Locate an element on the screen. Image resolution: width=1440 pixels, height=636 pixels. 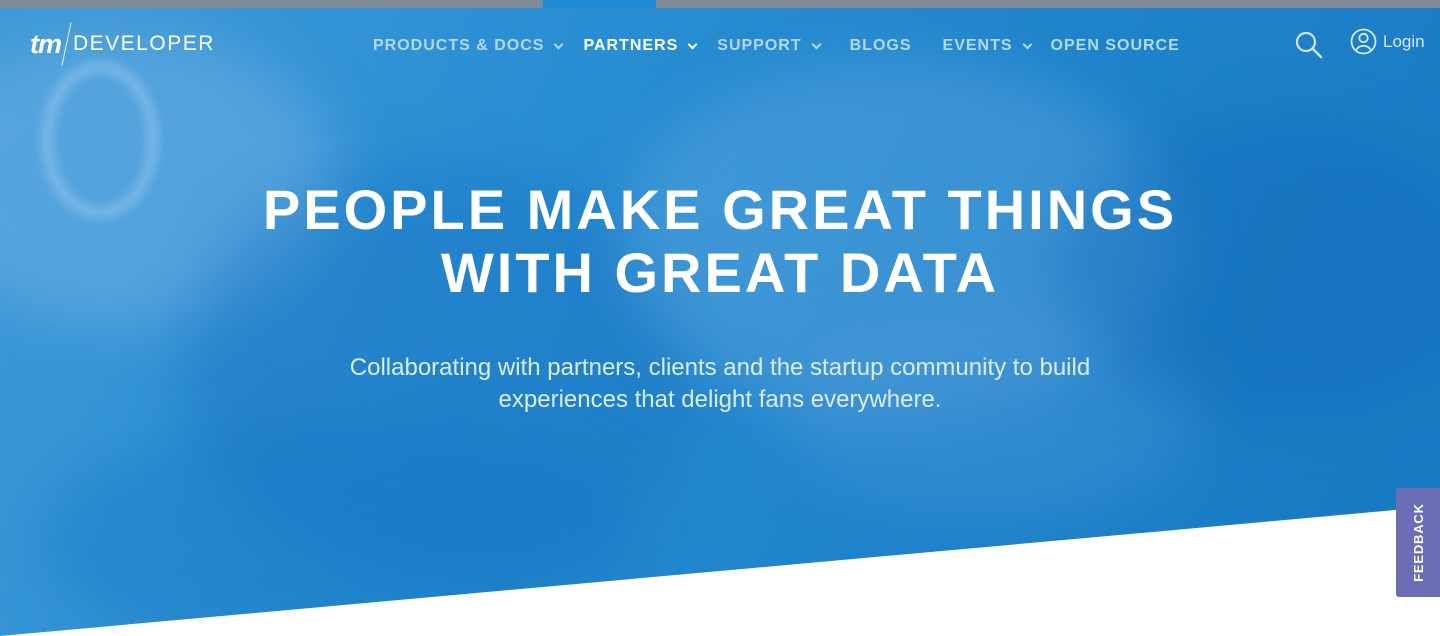
nav-item-open-source: OPEN SOURCE is located at coordinates (1115, 46).